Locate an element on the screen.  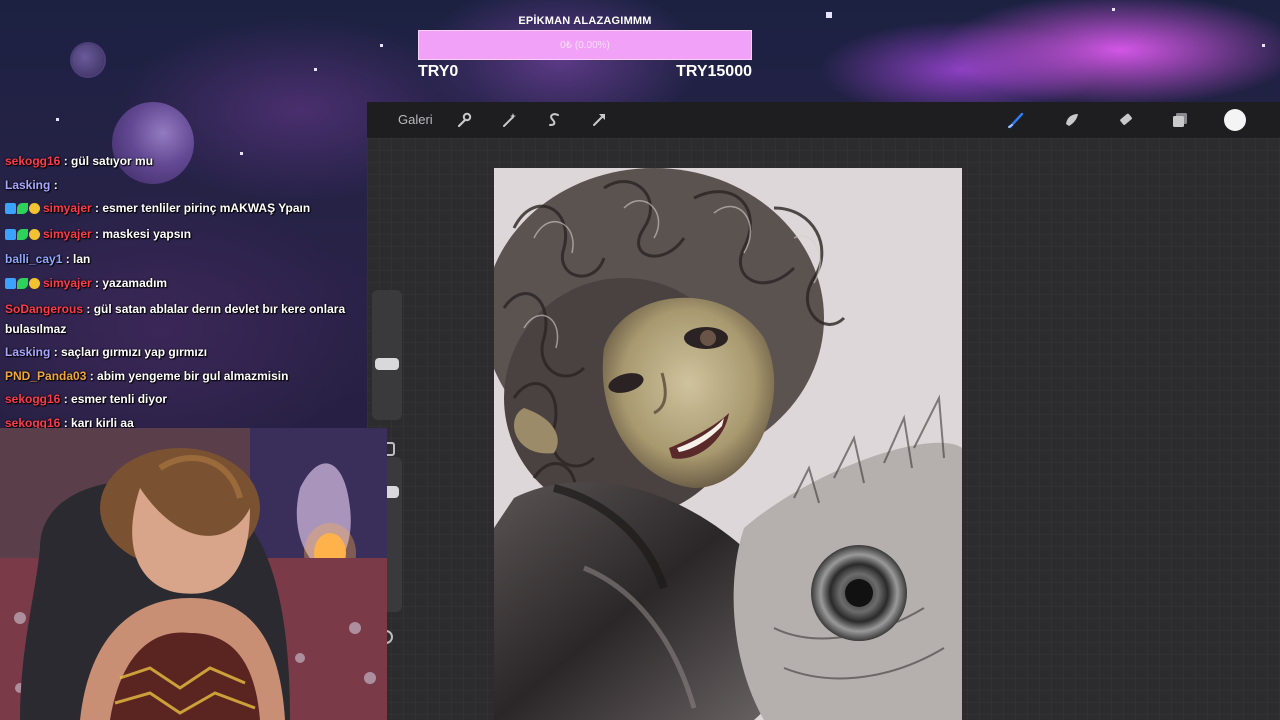
chat-message-text: : esmer tenliler pirinç mAKWAŞ Ypaın is located at coordinates (203, 208).